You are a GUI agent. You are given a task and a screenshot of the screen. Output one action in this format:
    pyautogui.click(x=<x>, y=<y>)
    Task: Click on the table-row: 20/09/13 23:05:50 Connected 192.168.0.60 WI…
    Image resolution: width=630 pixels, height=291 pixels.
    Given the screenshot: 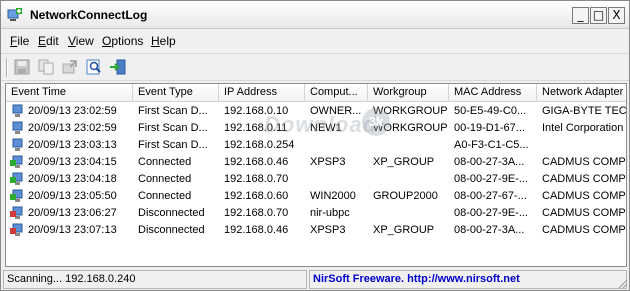 What is the action you would take?
    pyautogui.click(x=316, y=196)
    